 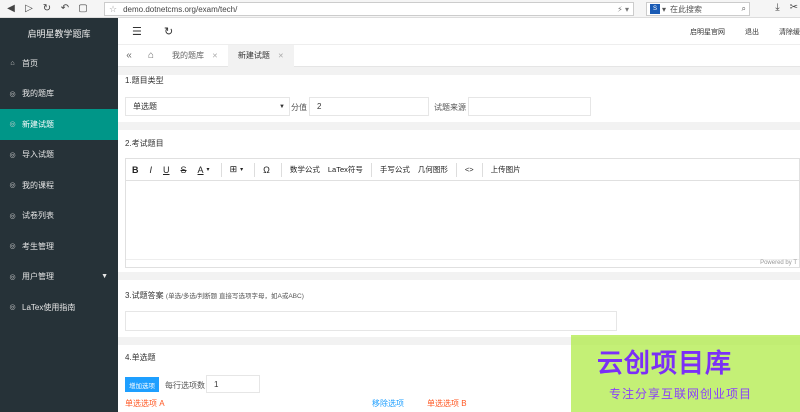 What do you see at coordinates (201, 170) in the screenshot?
I see `font-color-button: A` at bounding box center [201, 170].